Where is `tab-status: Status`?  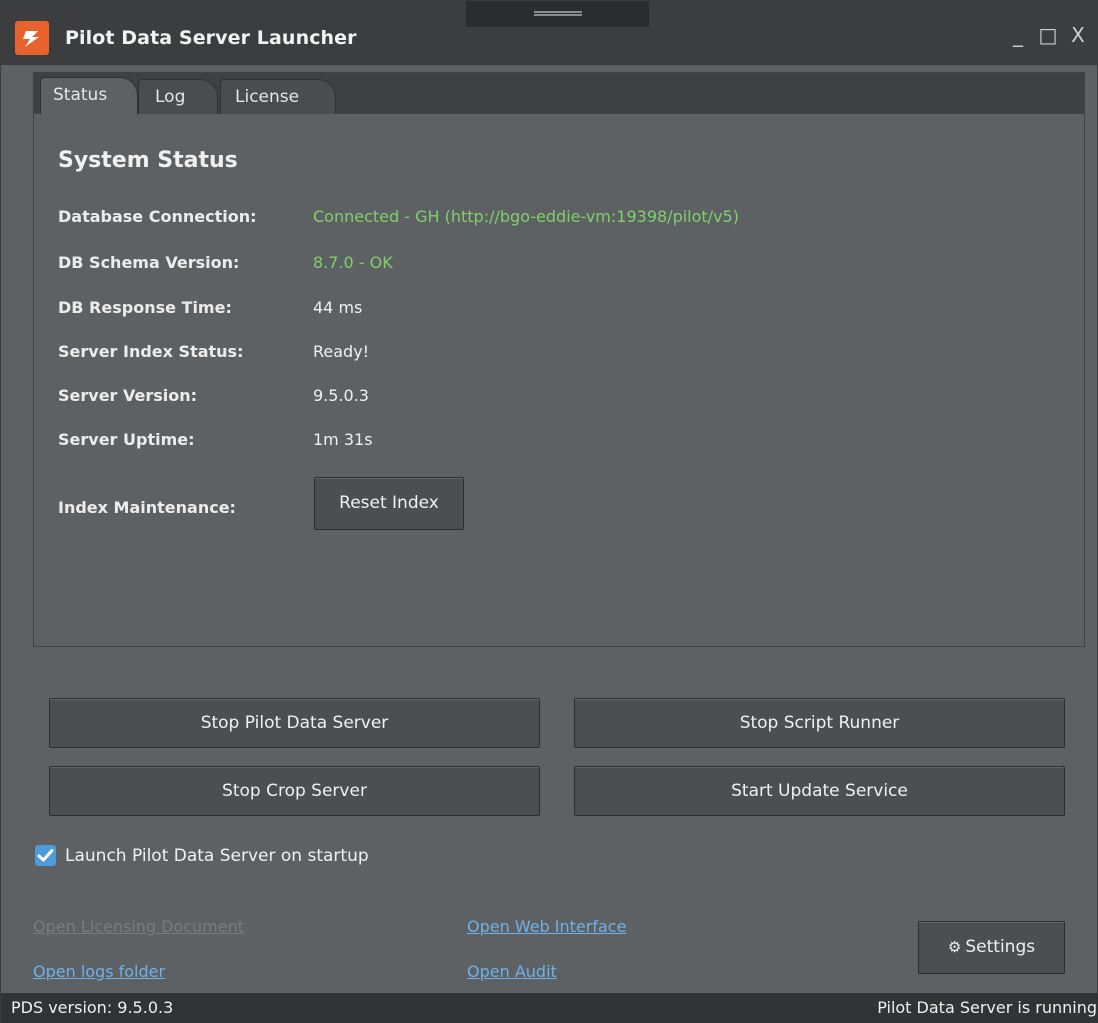
tab-status: Status is located at coordinates (89, 96).